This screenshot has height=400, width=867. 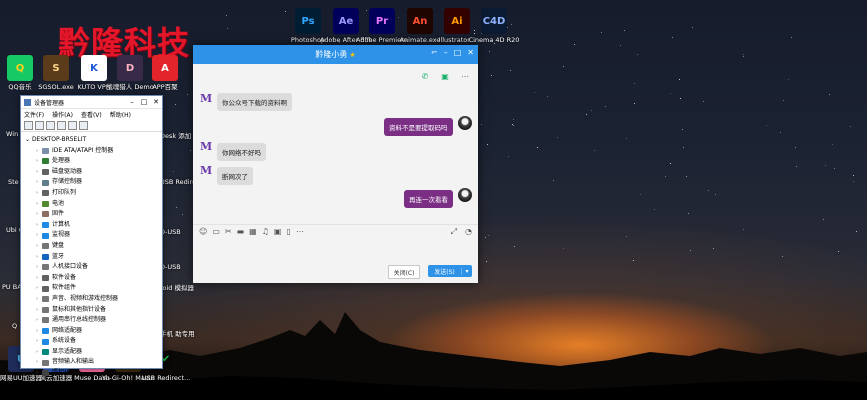 I want to click on device-category: › 通用串行总线控制器, so click(x=91, y=320).